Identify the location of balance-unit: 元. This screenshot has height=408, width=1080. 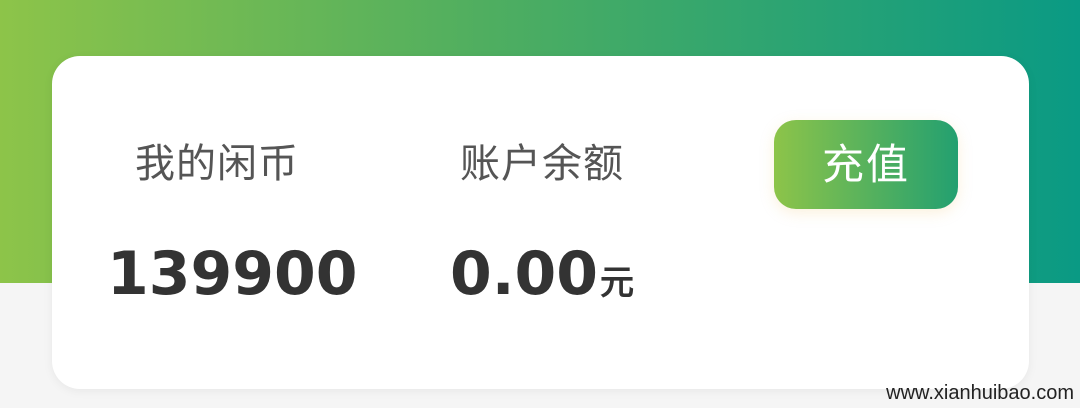
(617, 283).